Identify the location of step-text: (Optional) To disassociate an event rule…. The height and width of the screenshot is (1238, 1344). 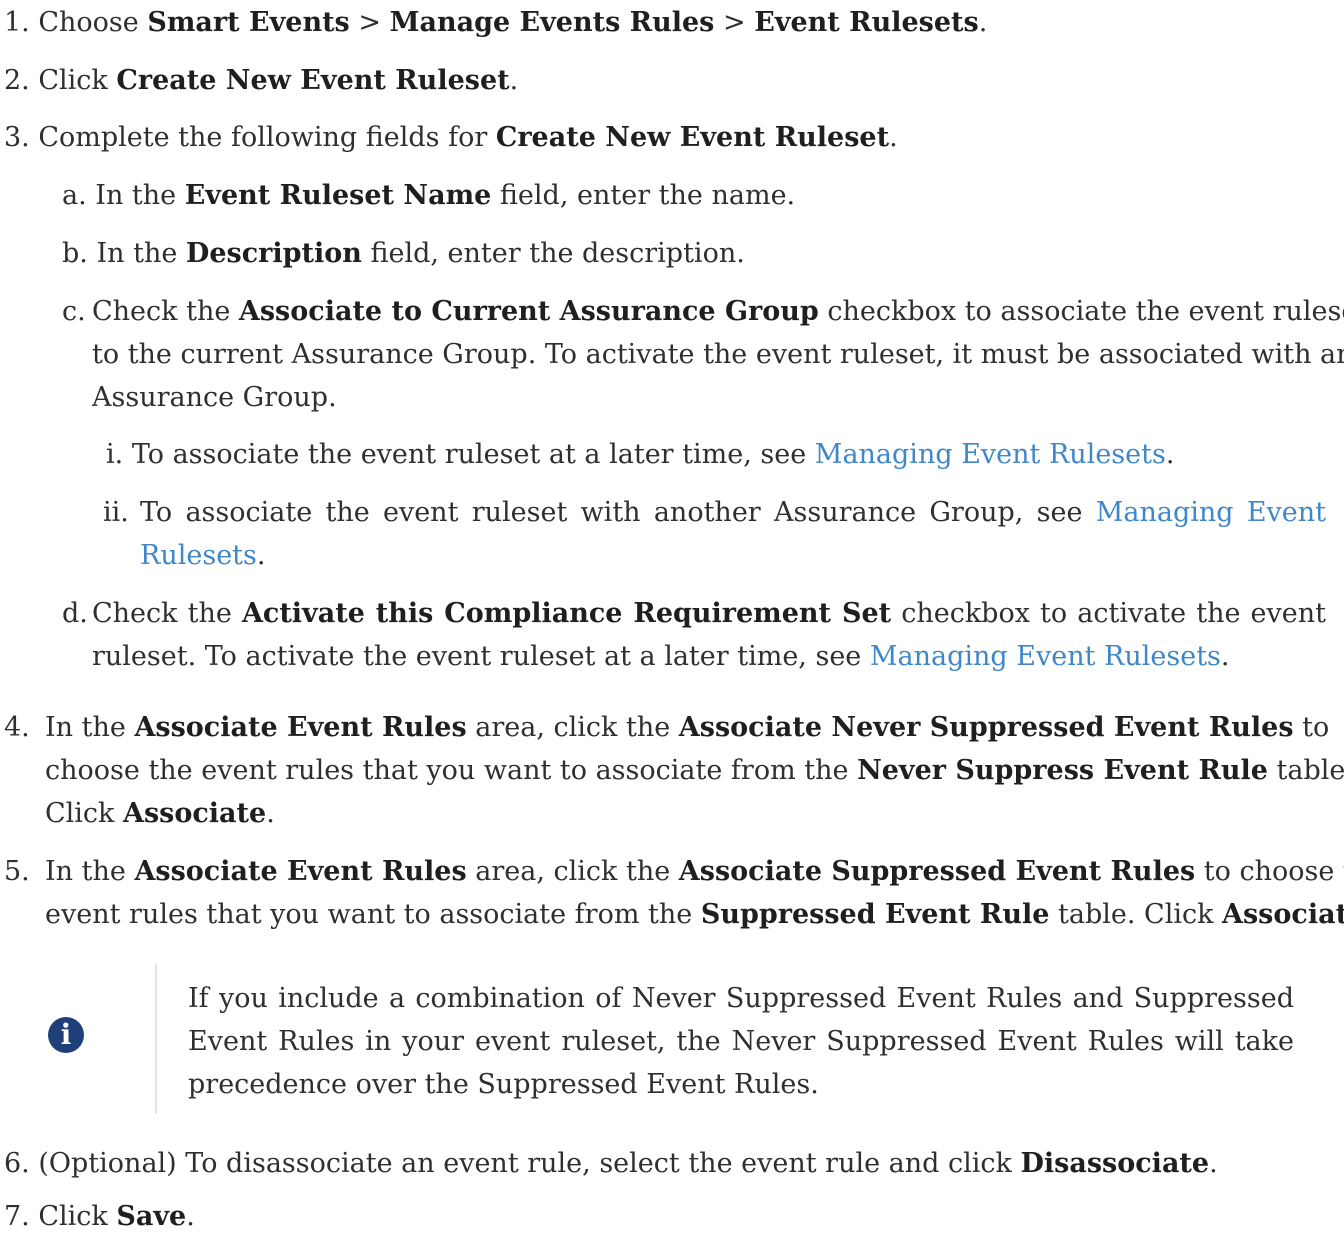
(529, 1163).